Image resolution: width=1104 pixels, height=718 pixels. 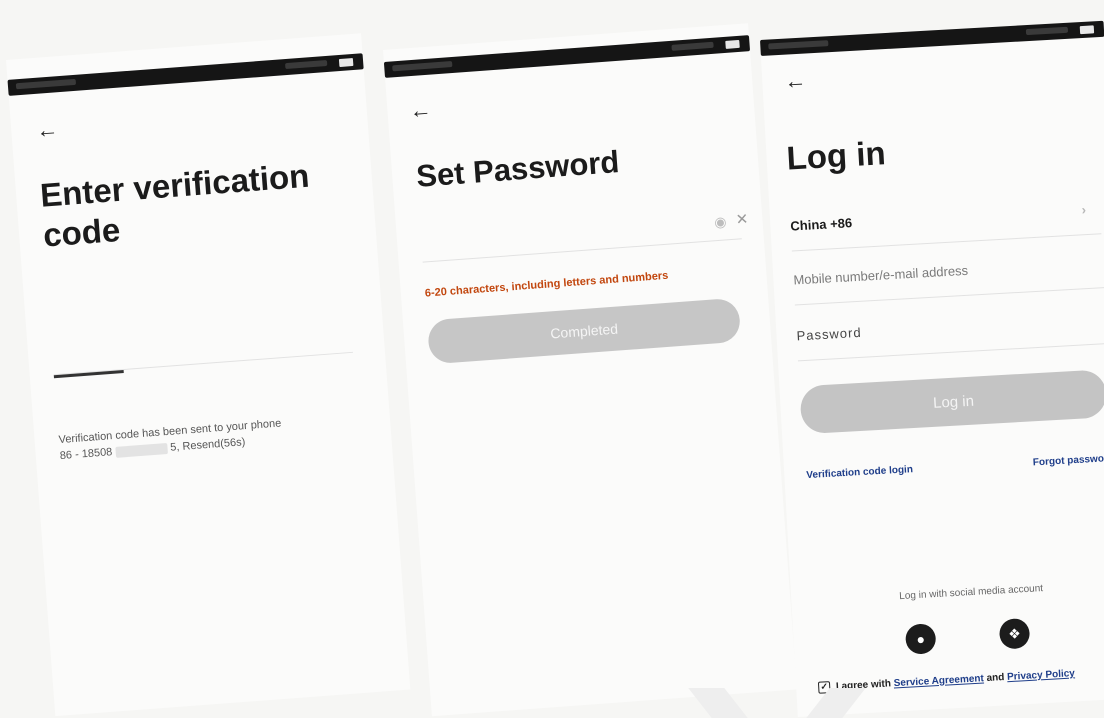 What do you see at coordinates (1041, 675) in the screenshot?
I see `privacy-policy-link: Privacy Policy` at bounding box center [1041, 675].